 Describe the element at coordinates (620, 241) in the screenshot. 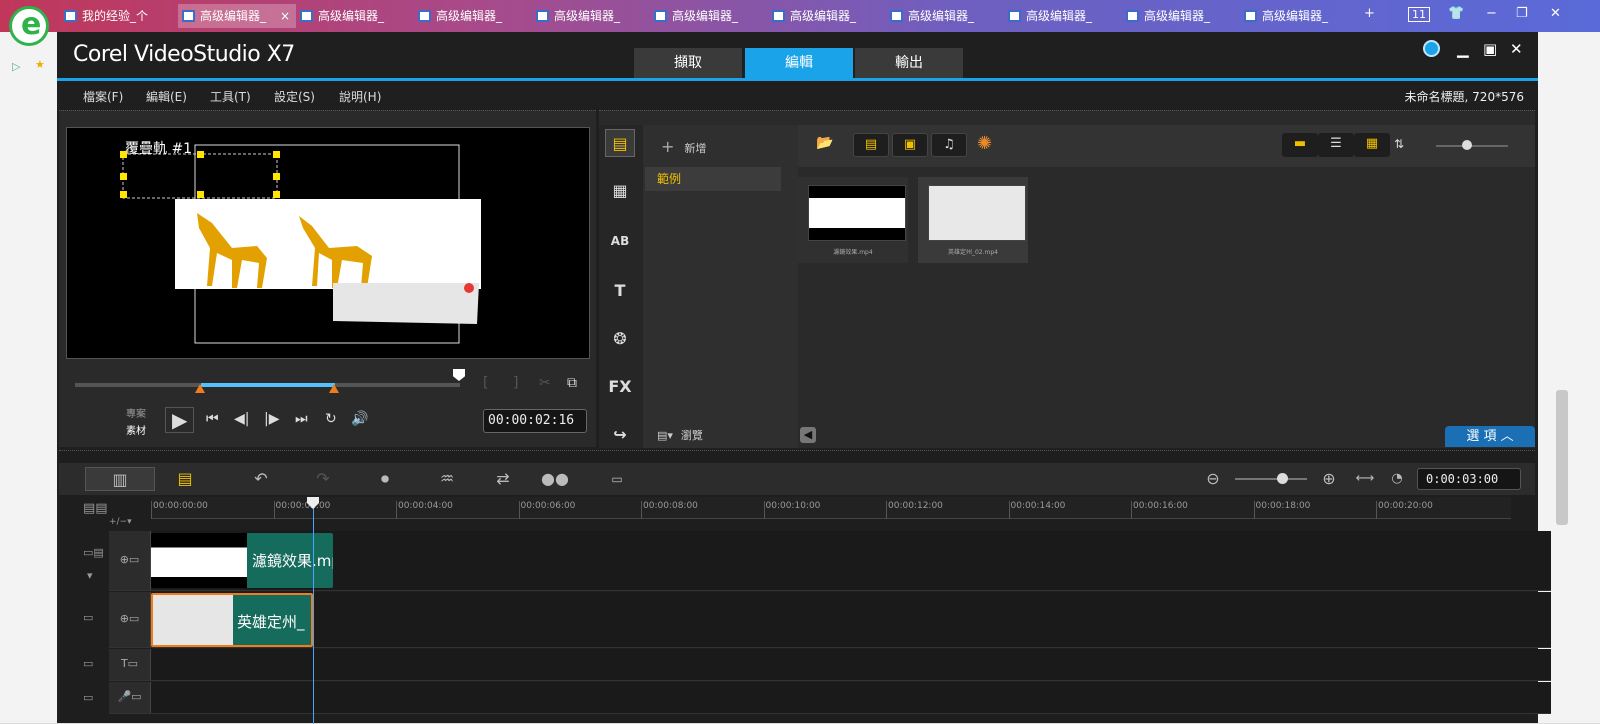

I see `transition-icon: AB` at that location.